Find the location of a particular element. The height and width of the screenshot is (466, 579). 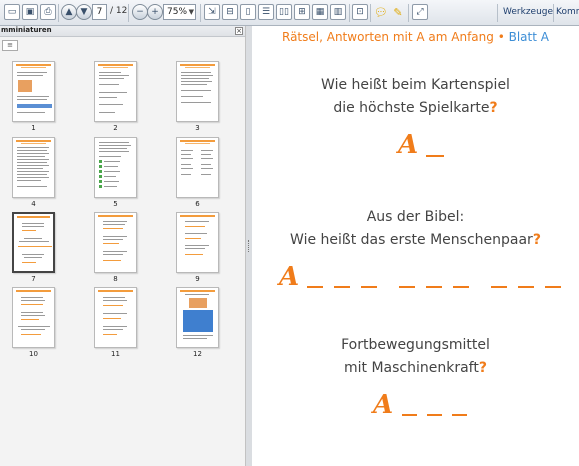

single-page-icon: ▯ is located at coordinates (248, 12).